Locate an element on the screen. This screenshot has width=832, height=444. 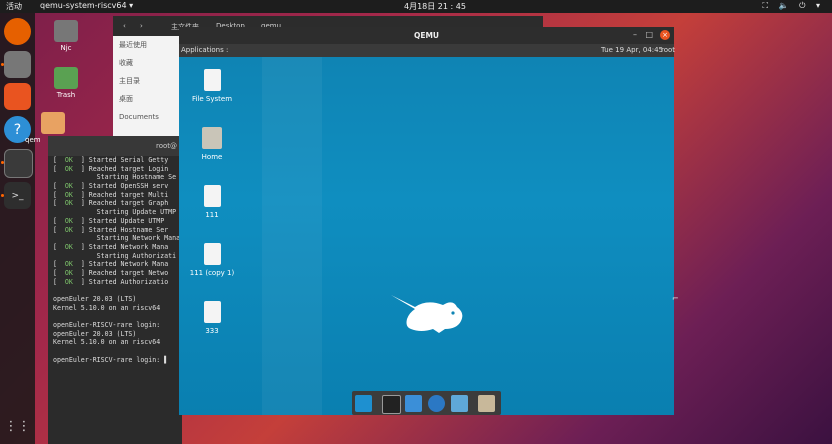
mouse-cursor-icon: ⌐ is located at coordinates (675, 298).